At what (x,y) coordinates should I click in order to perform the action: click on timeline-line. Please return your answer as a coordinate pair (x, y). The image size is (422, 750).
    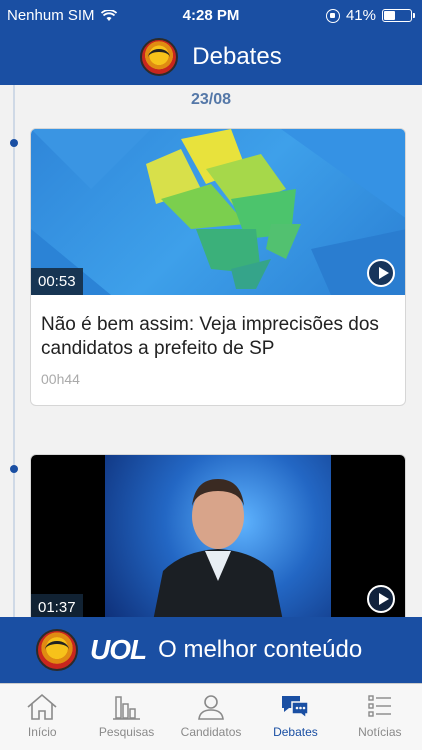
    Looking at the image, I should click on (14, 351).